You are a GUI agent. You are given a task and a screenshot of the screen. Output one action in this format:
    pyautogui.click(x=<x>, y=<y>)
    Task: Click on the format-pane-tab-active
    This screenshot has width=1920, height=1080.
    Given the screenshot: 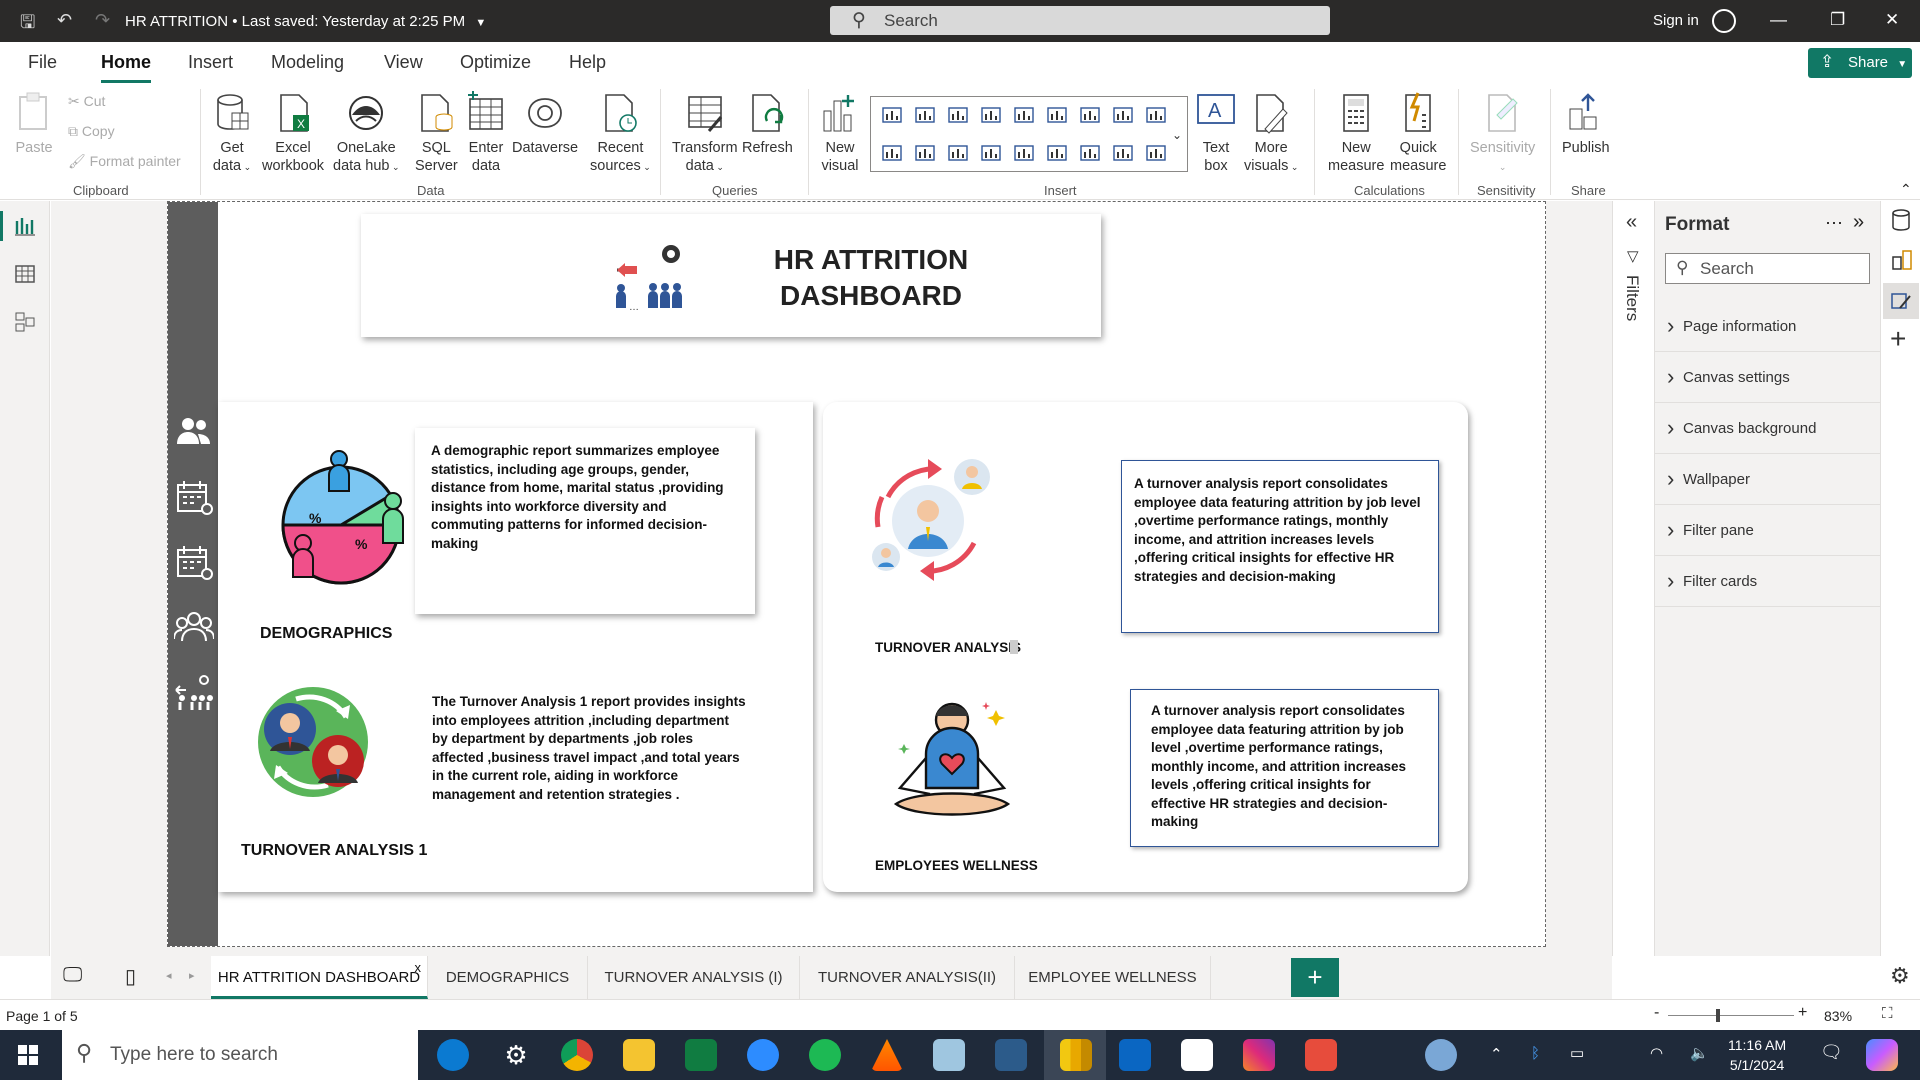 What is the action you would take?
    pyautogui.click(x=1901, y=301)
    